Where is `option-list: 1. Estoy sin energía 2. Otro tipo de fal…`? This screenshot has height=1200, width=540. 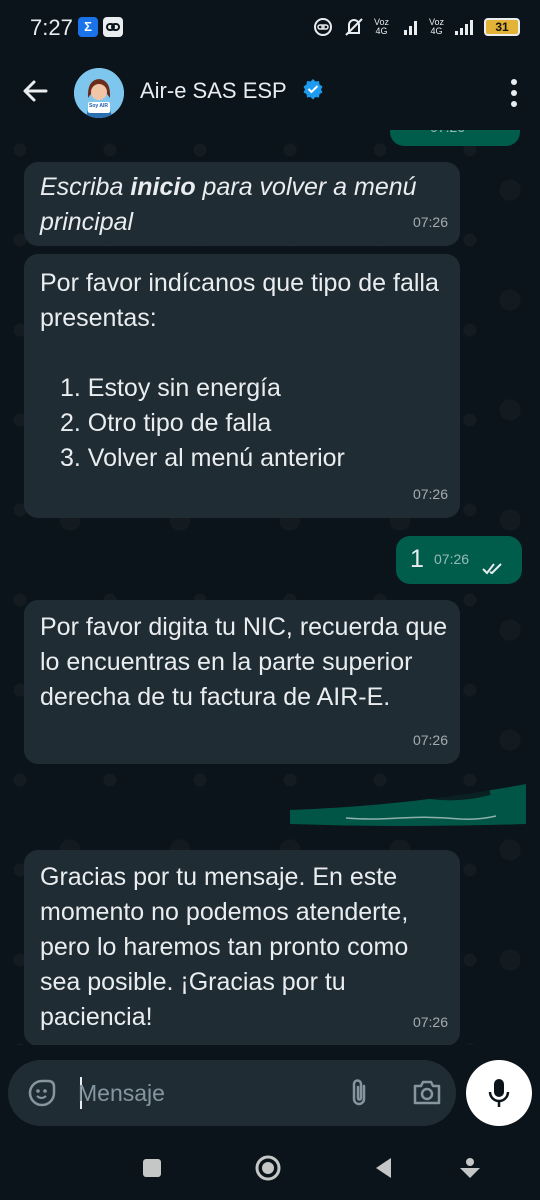 option-list: 1. Estoy sin energía 2. Otro tipo de fal… is located at coordinates (242, 423).